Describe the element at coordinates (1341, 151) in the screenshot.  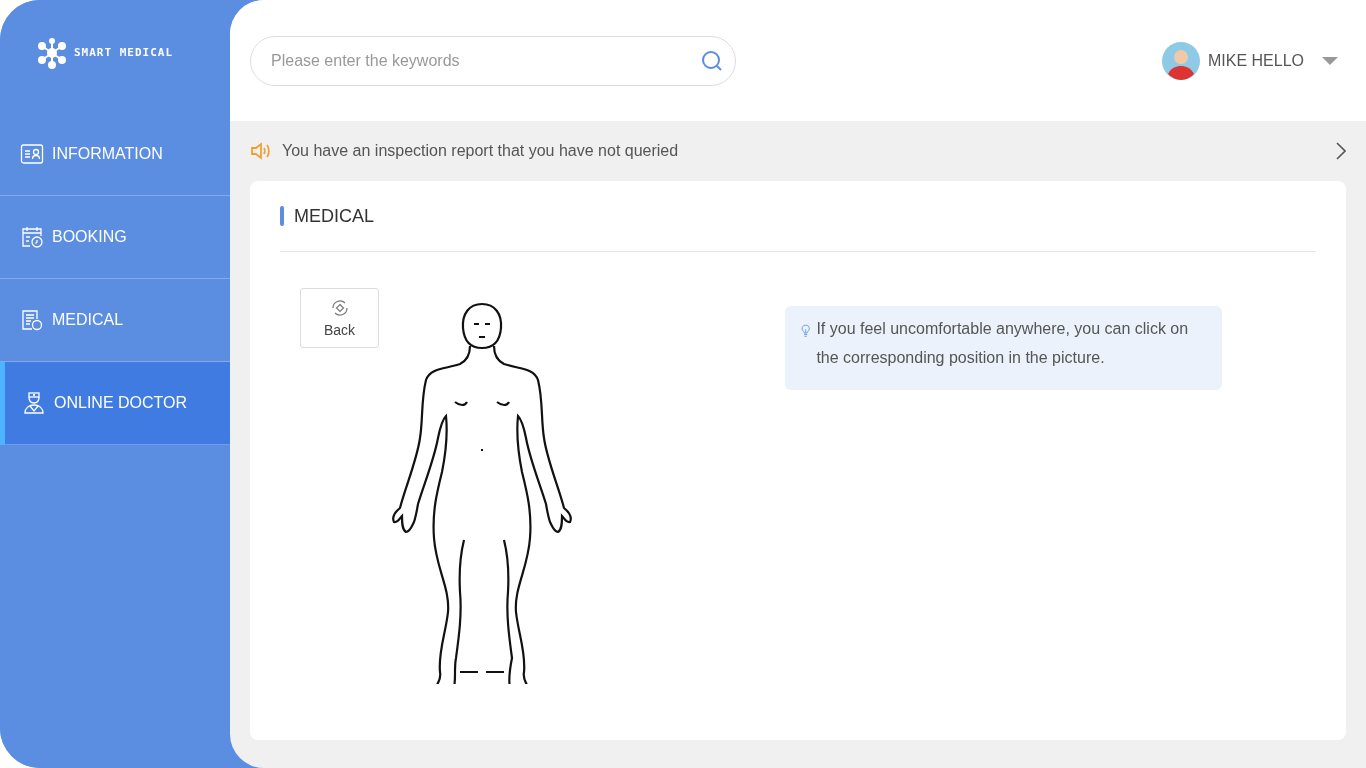
I see `chevron-right-icon` at that location.